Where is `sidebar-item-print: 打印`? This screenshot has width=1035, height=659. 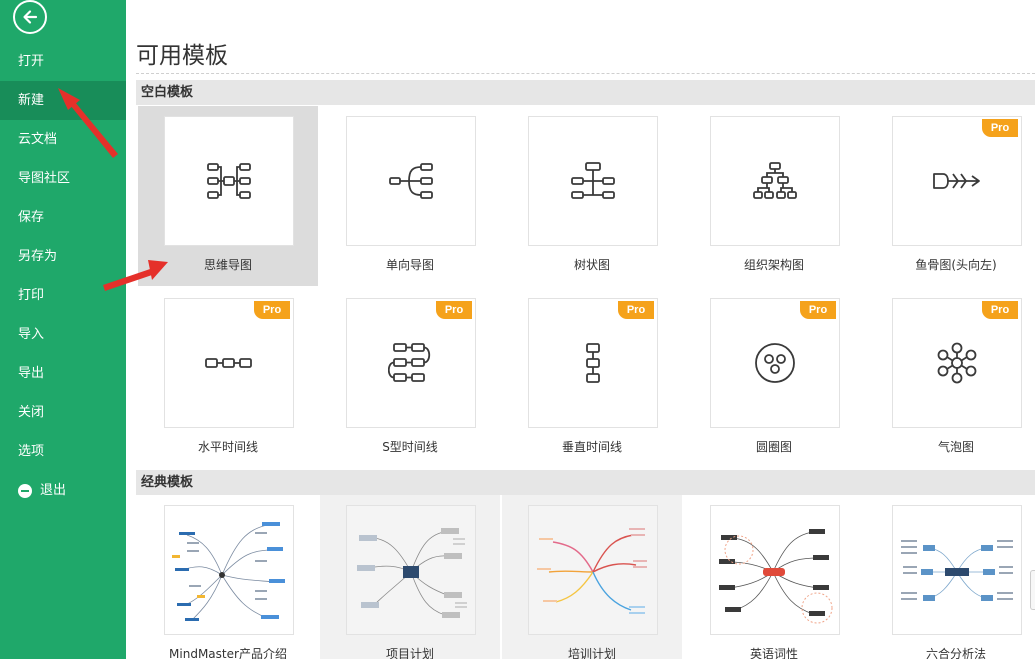 sidebar-item-print: 打印 is located at coordinates (63, 295).